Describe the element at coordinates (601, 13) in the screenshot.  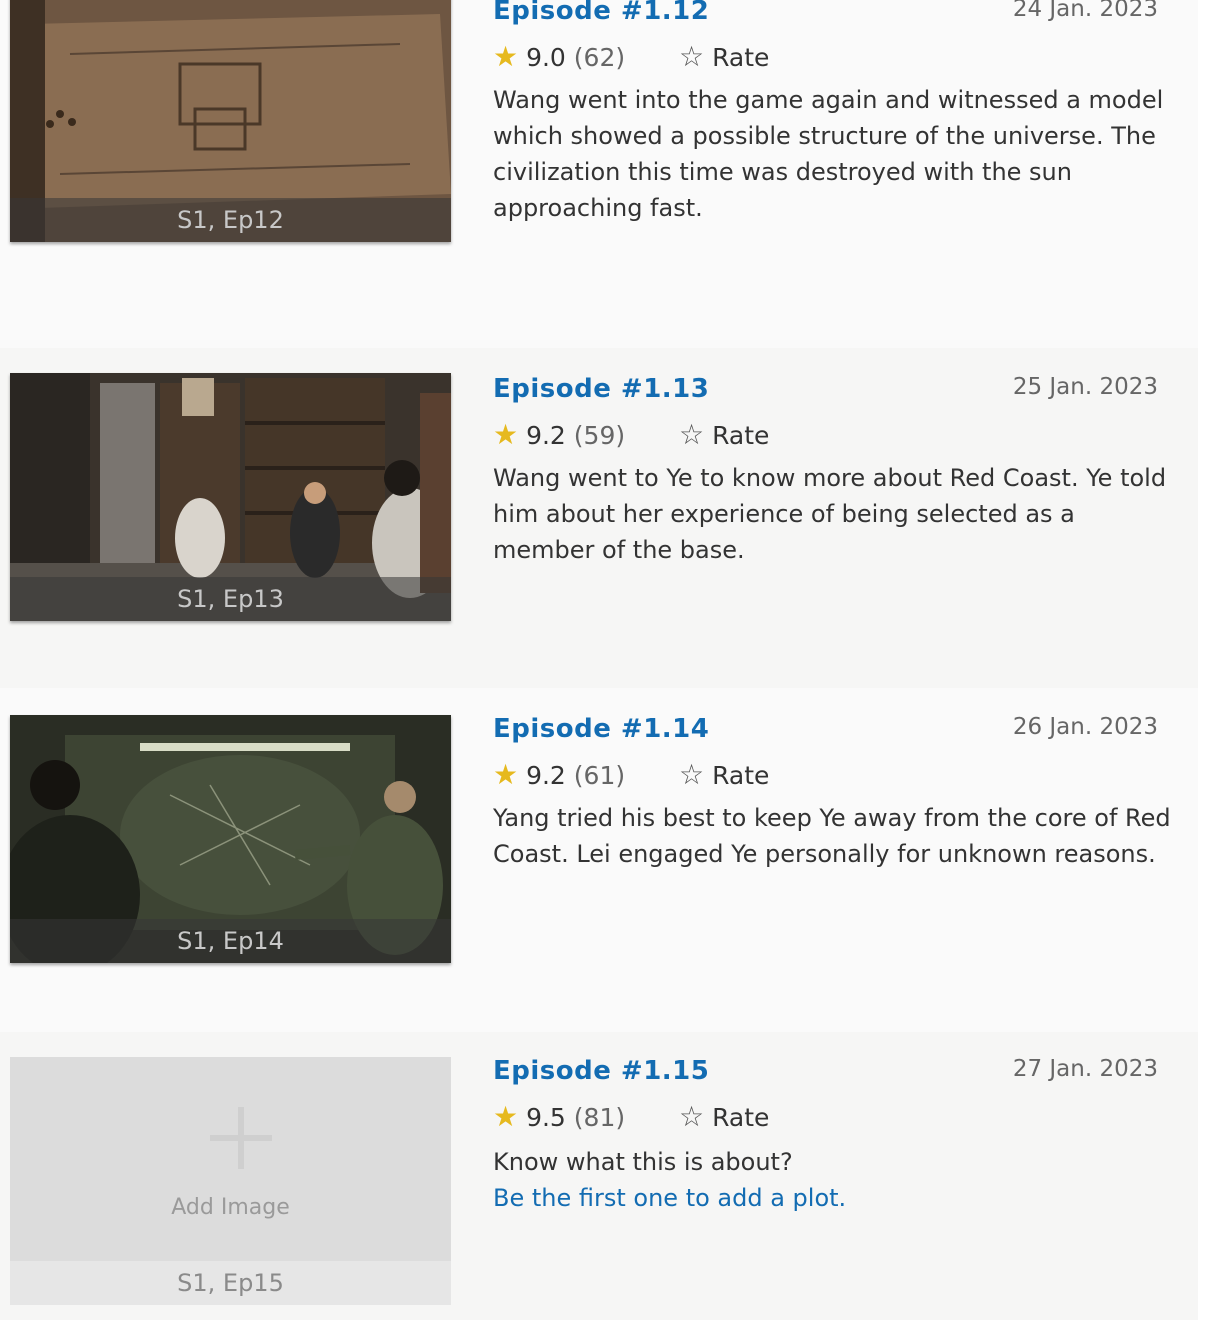
I see `episode-title-link: Episode #1.12` at that location.